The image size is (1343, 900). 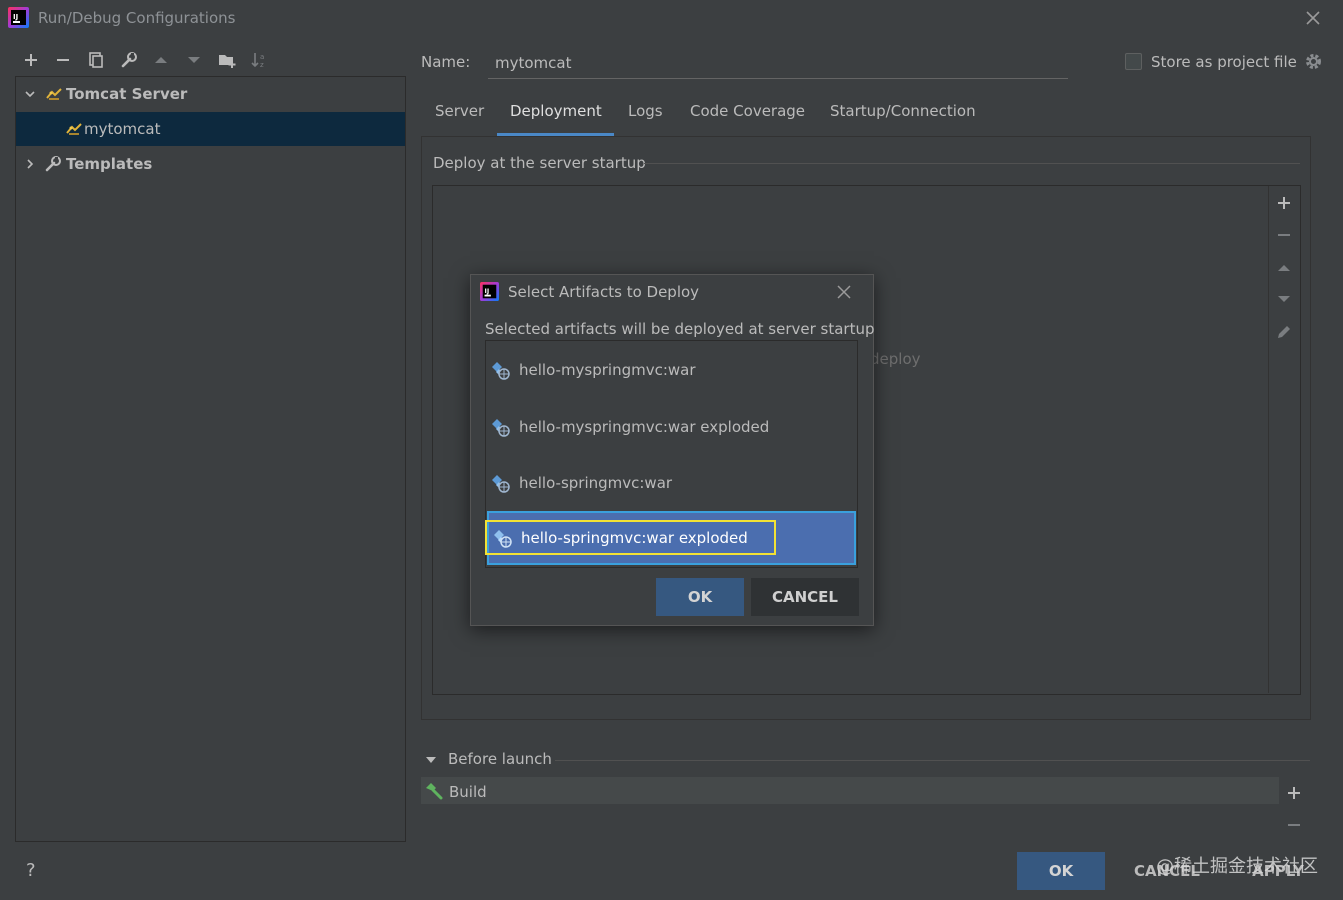 I want to click on copy-icon, so click(x=96, y=60).